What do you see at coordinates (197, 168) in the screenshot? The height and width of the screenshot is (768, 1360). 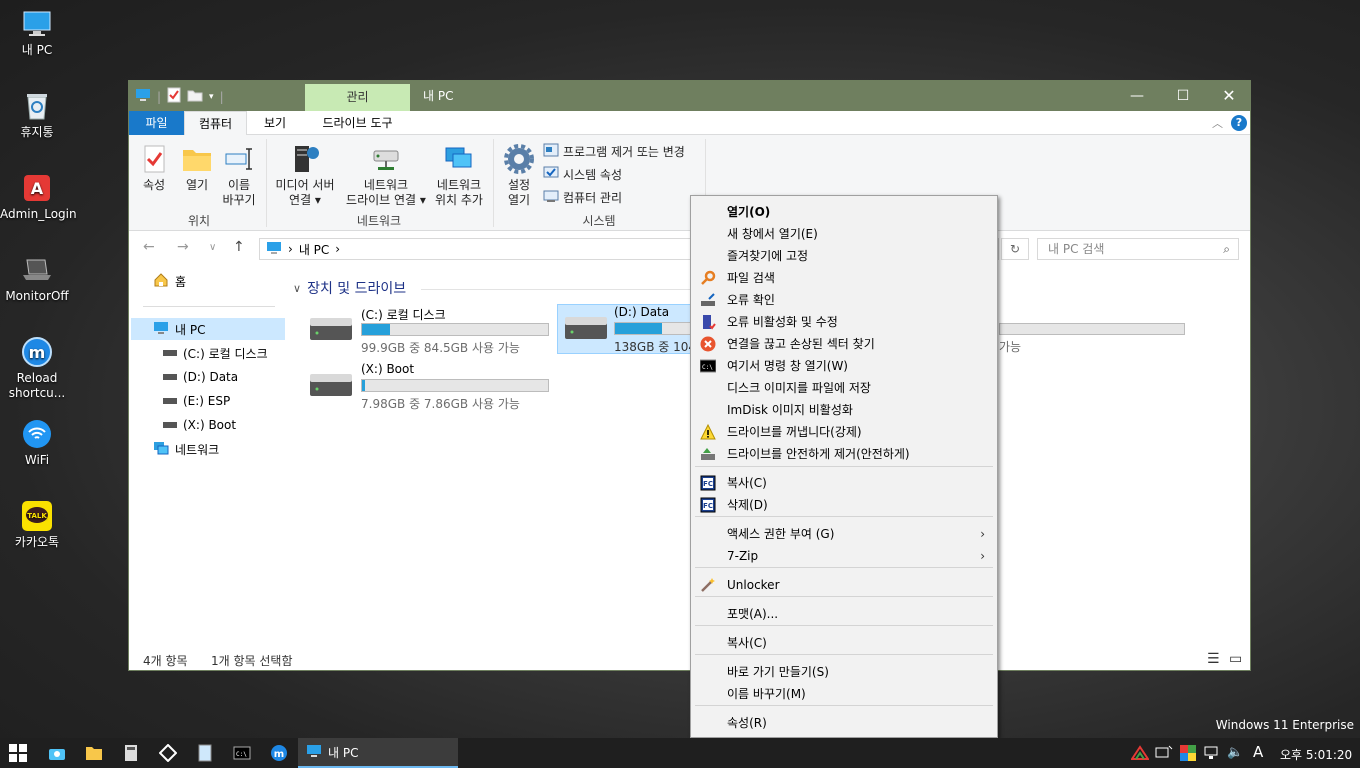 I see `open-button: 열기` at bounding box center [197, 168].